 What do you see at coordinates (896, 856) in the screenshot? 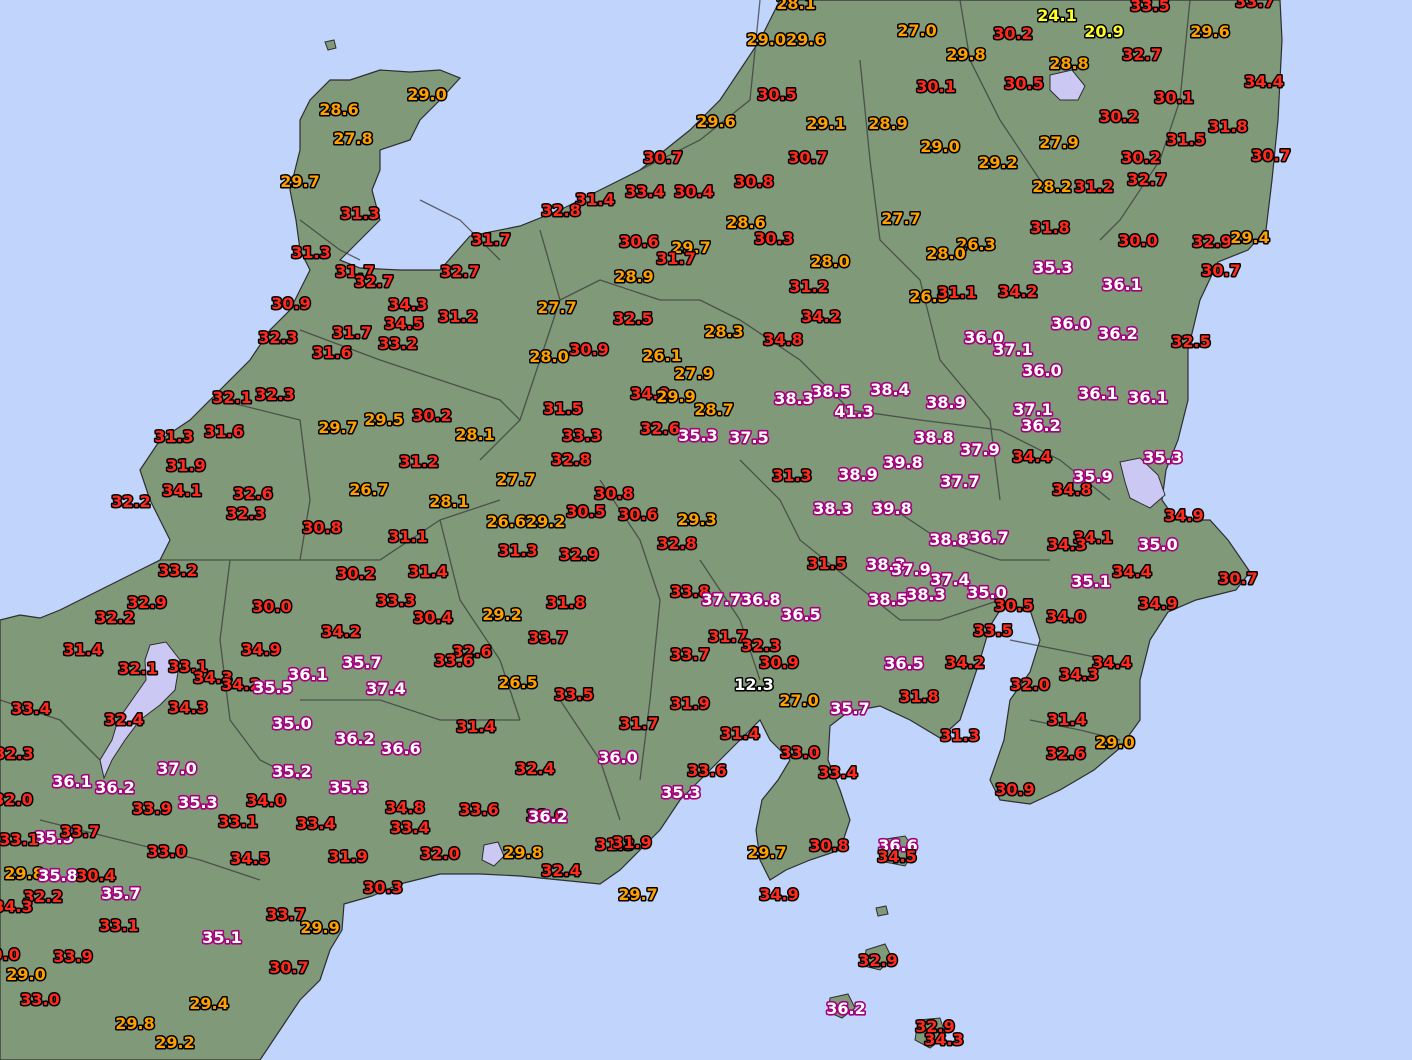
I see `temperature-label: 34.5` at bounding box center [896, 856].